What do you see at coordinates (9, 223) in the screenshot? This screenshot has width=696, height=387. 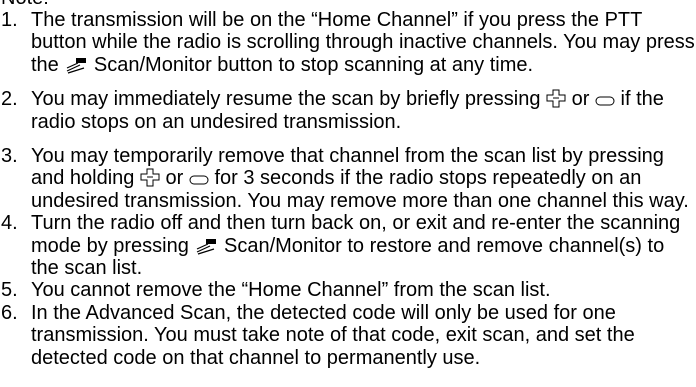 I see `note-number: 4.` at bounding box center [9, 223].